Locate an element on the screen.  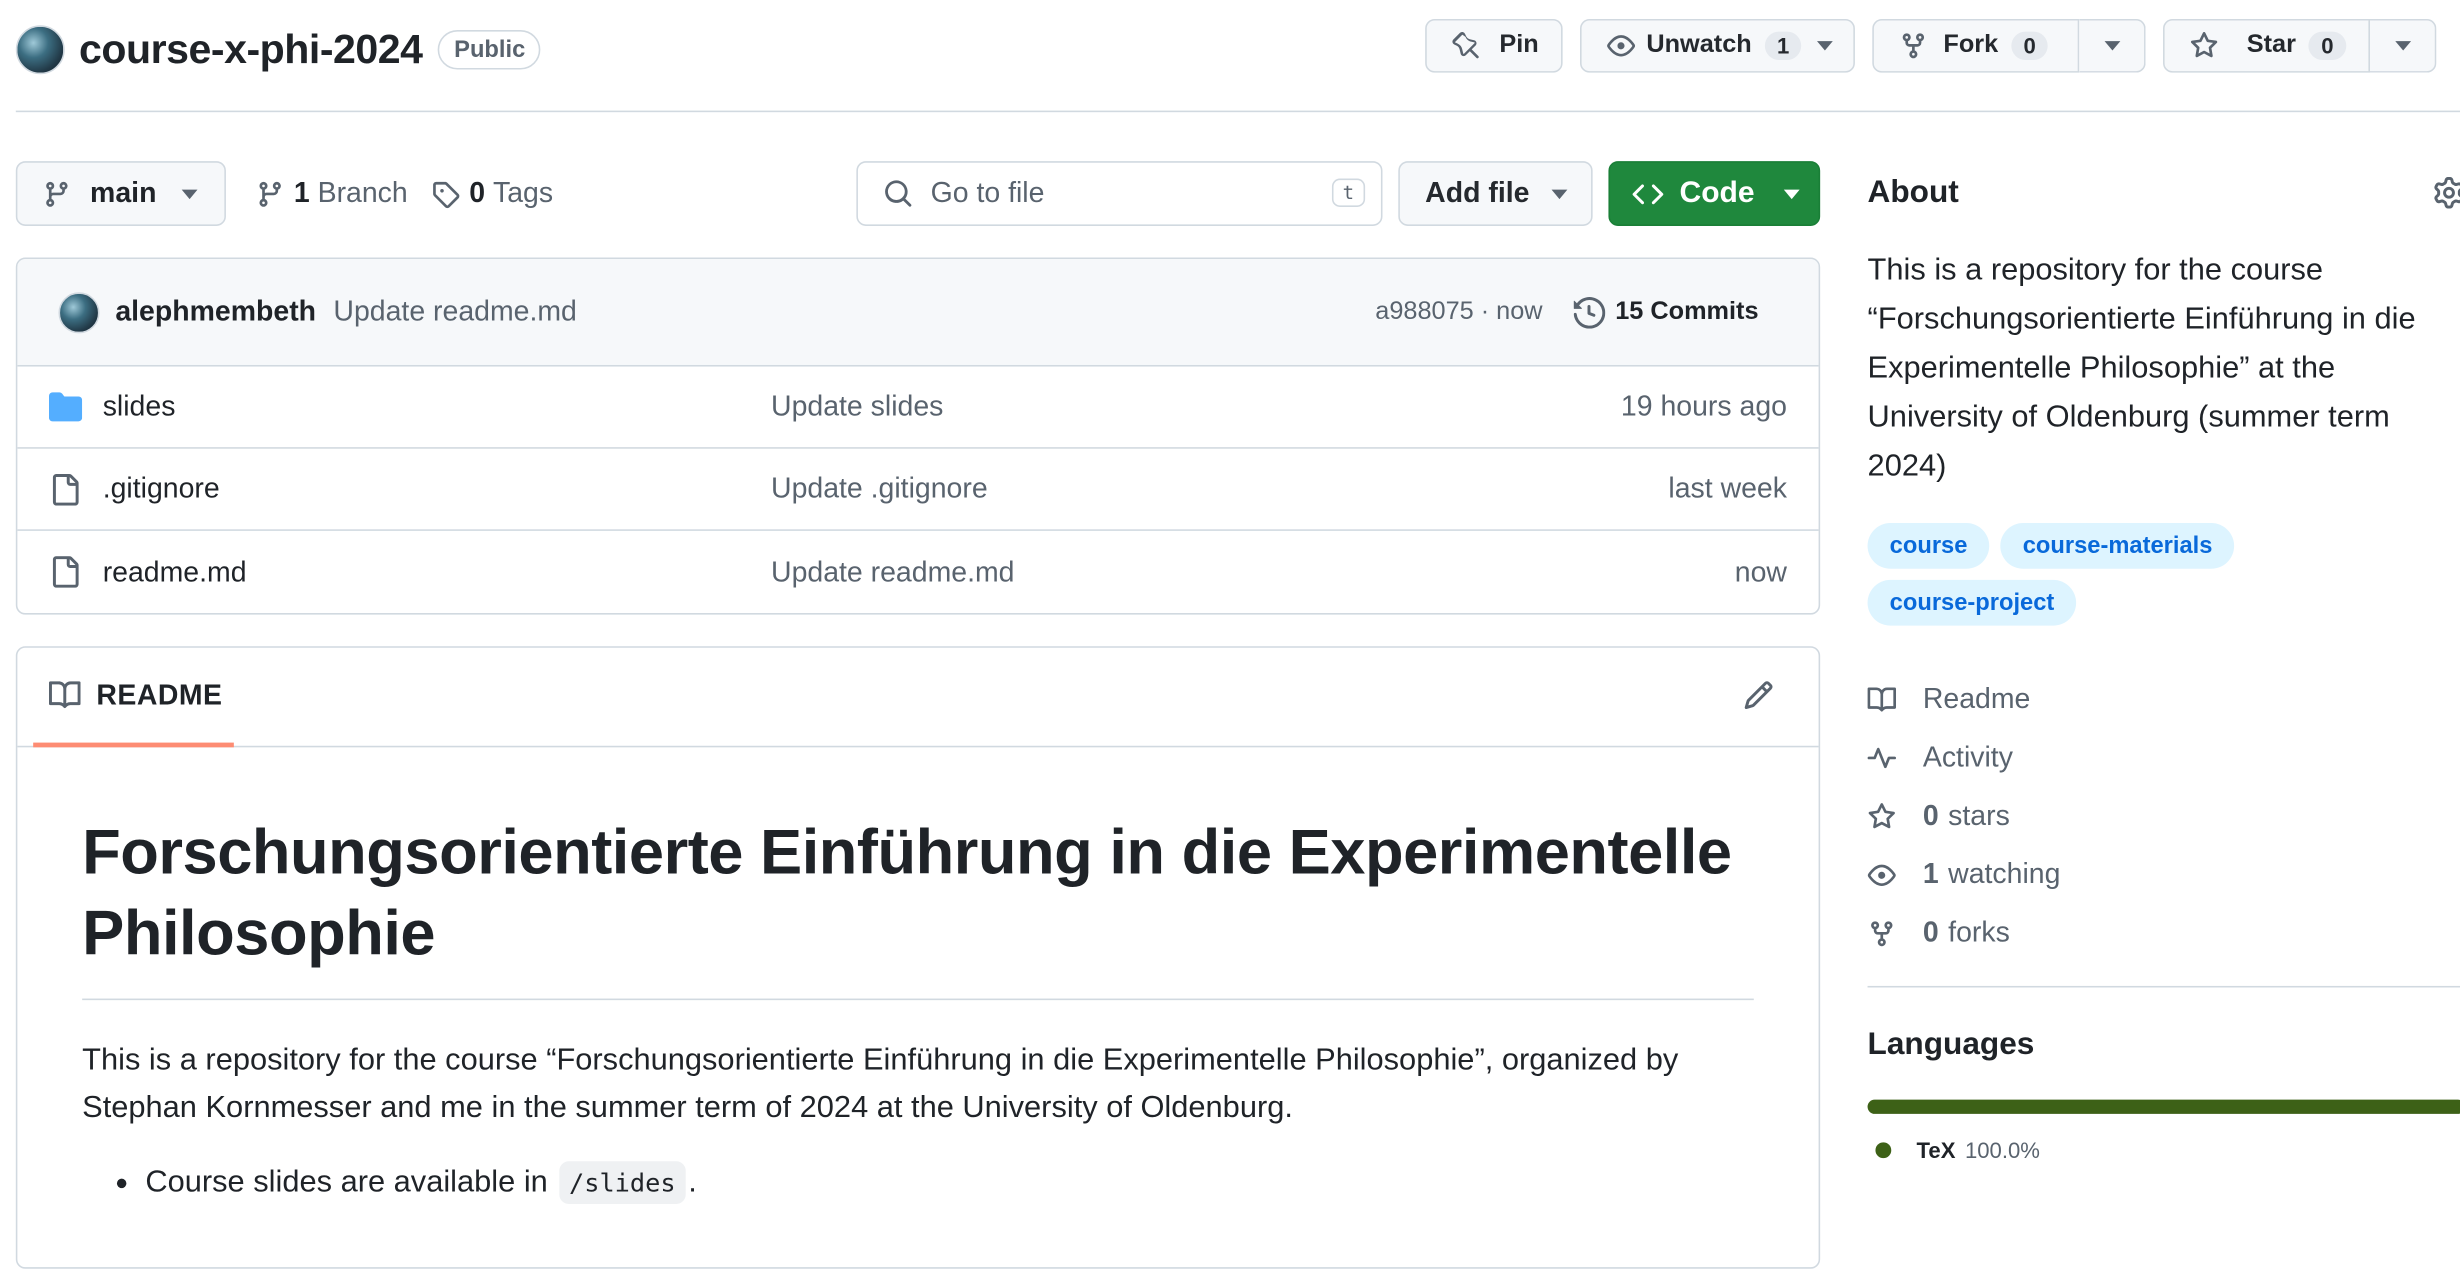
file-commit-time: now is located at coordinates (1760, 571).